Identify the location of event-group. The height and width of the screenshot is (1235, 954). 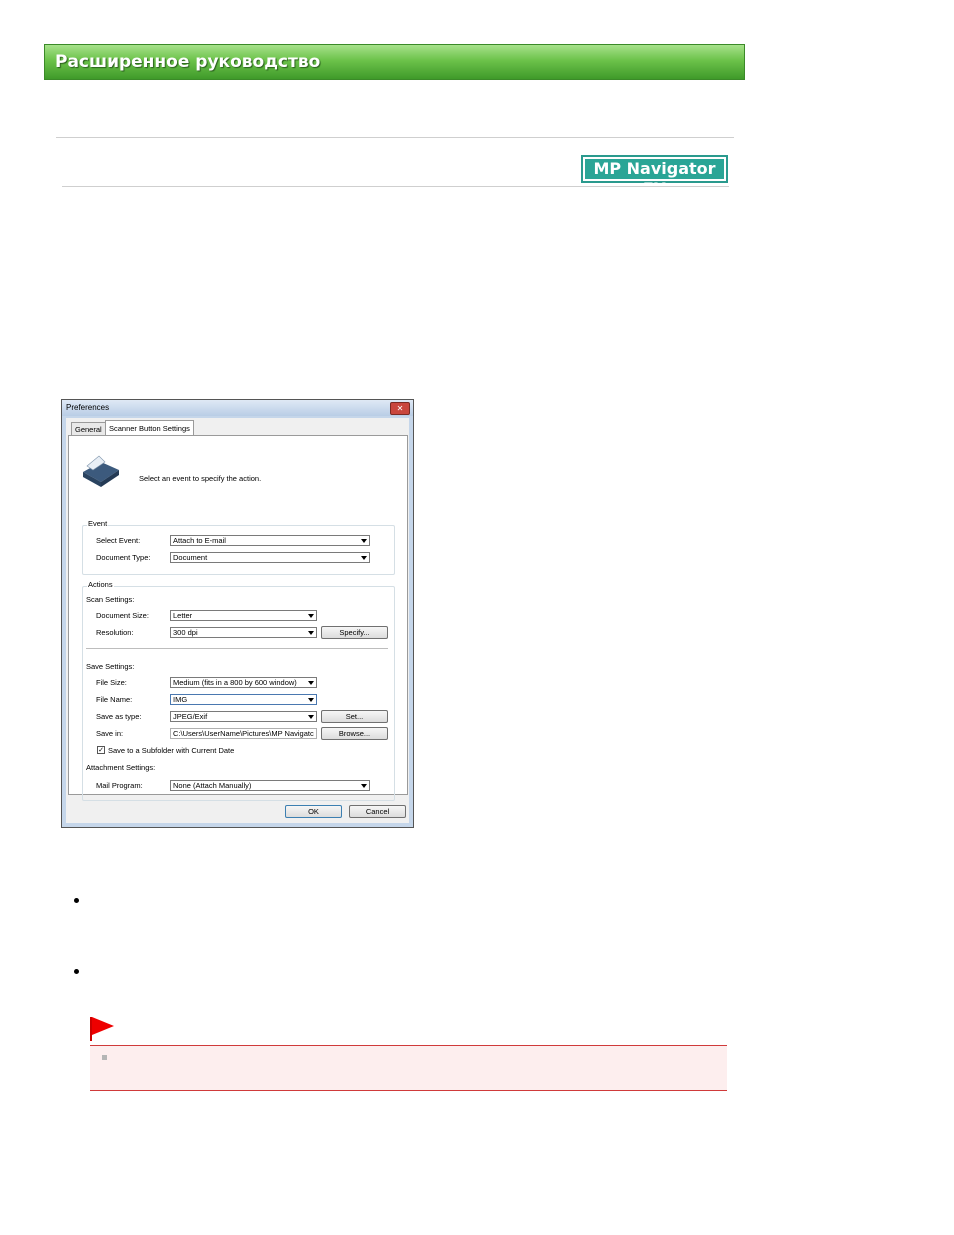
(238, 550).